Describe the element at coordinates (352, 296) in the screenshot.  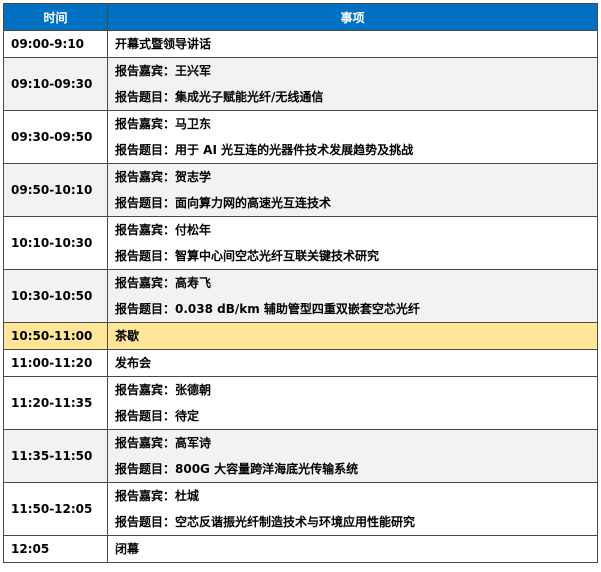
I see `item-cell: 报告嘉宾：高寿飞 报告题目：0.038 dB/km 辅助管型四重双嵌套空芯光纤` at that location.